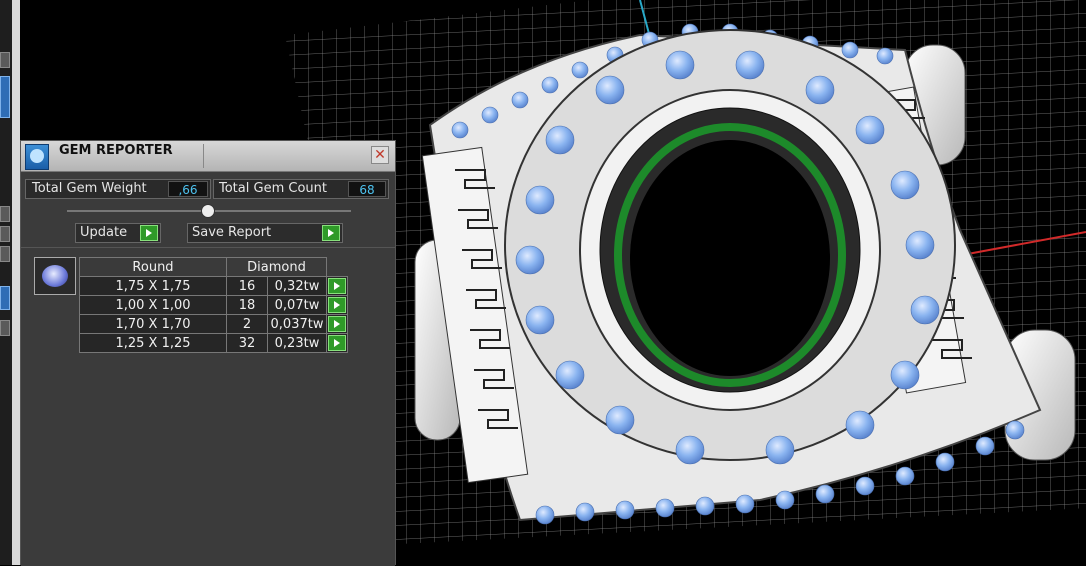 The width and height of the screenshot is (1086, 566). What do you see at coordinates (188, 189) in the screenshot?
I see `total-gem-weight-value: ,66` at bounding box center [188, 189].